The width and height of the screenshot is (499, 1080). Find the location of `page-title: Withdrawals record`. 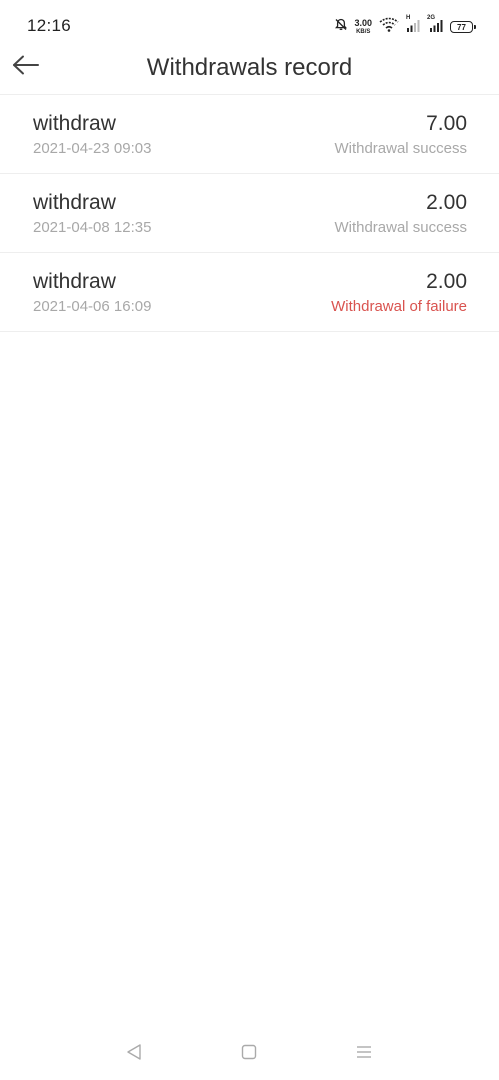

page-title: Withdrawals record is located at coordinates (249, 67).